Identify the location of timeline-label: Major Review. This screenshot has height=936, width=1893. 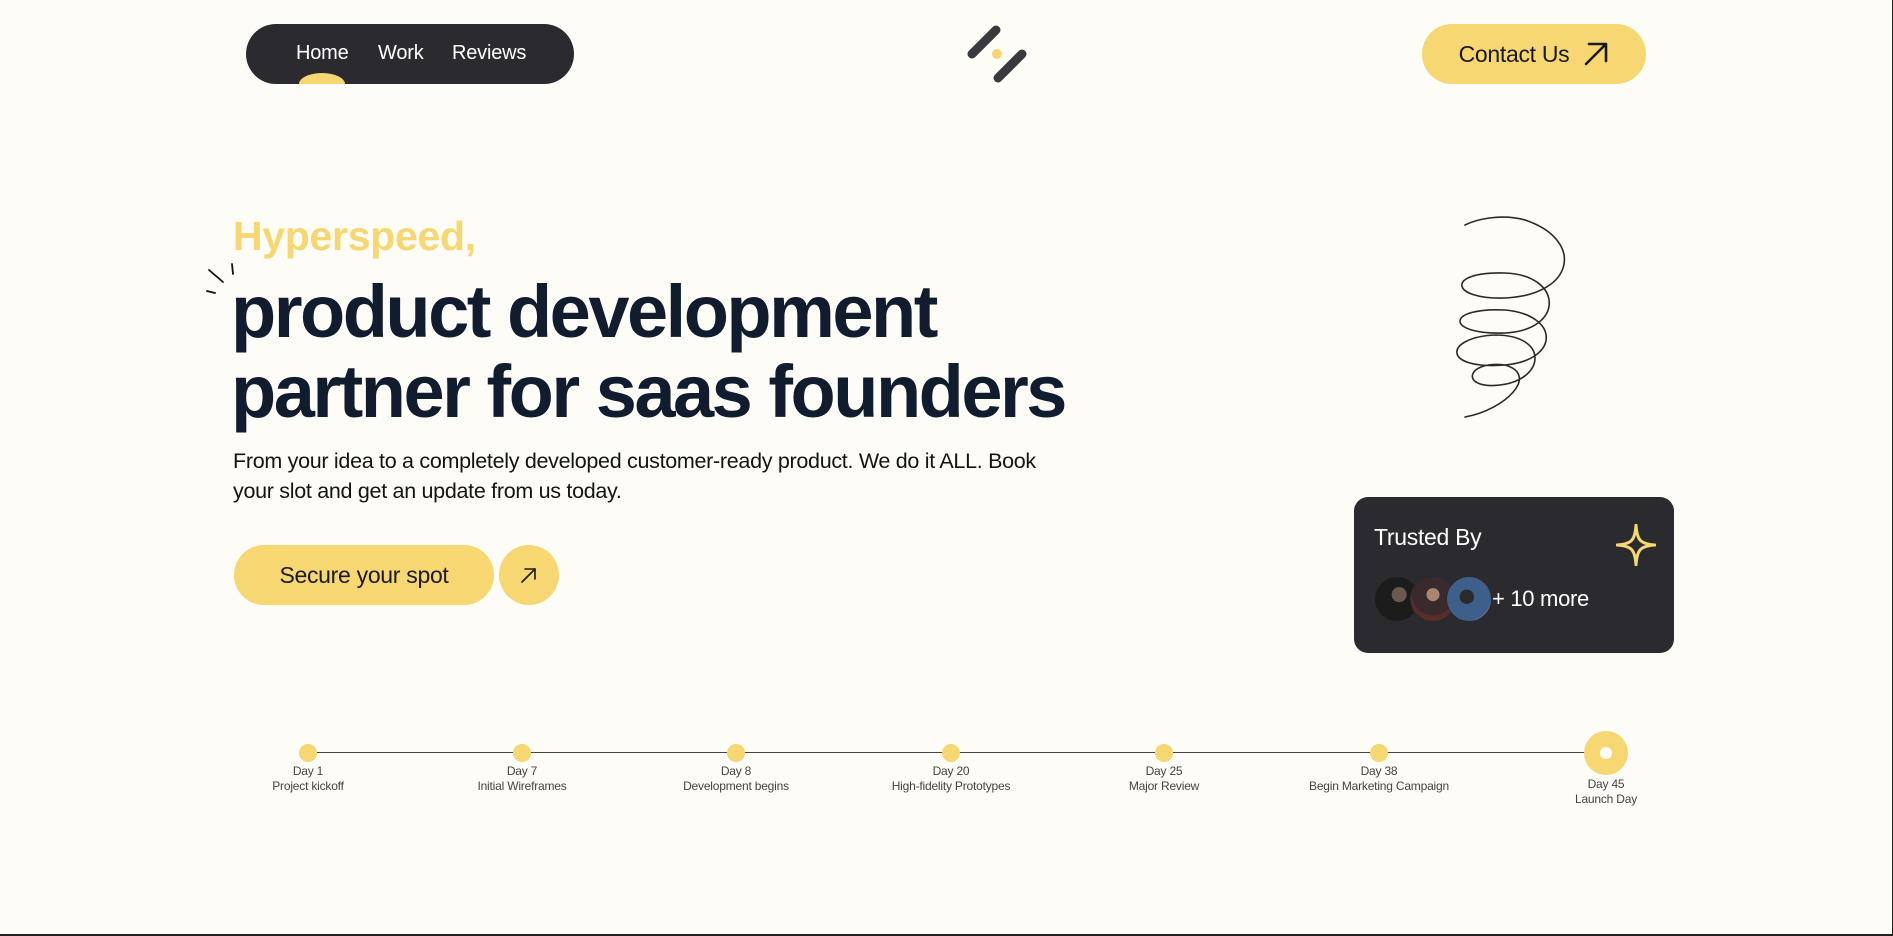
(1164, 786).